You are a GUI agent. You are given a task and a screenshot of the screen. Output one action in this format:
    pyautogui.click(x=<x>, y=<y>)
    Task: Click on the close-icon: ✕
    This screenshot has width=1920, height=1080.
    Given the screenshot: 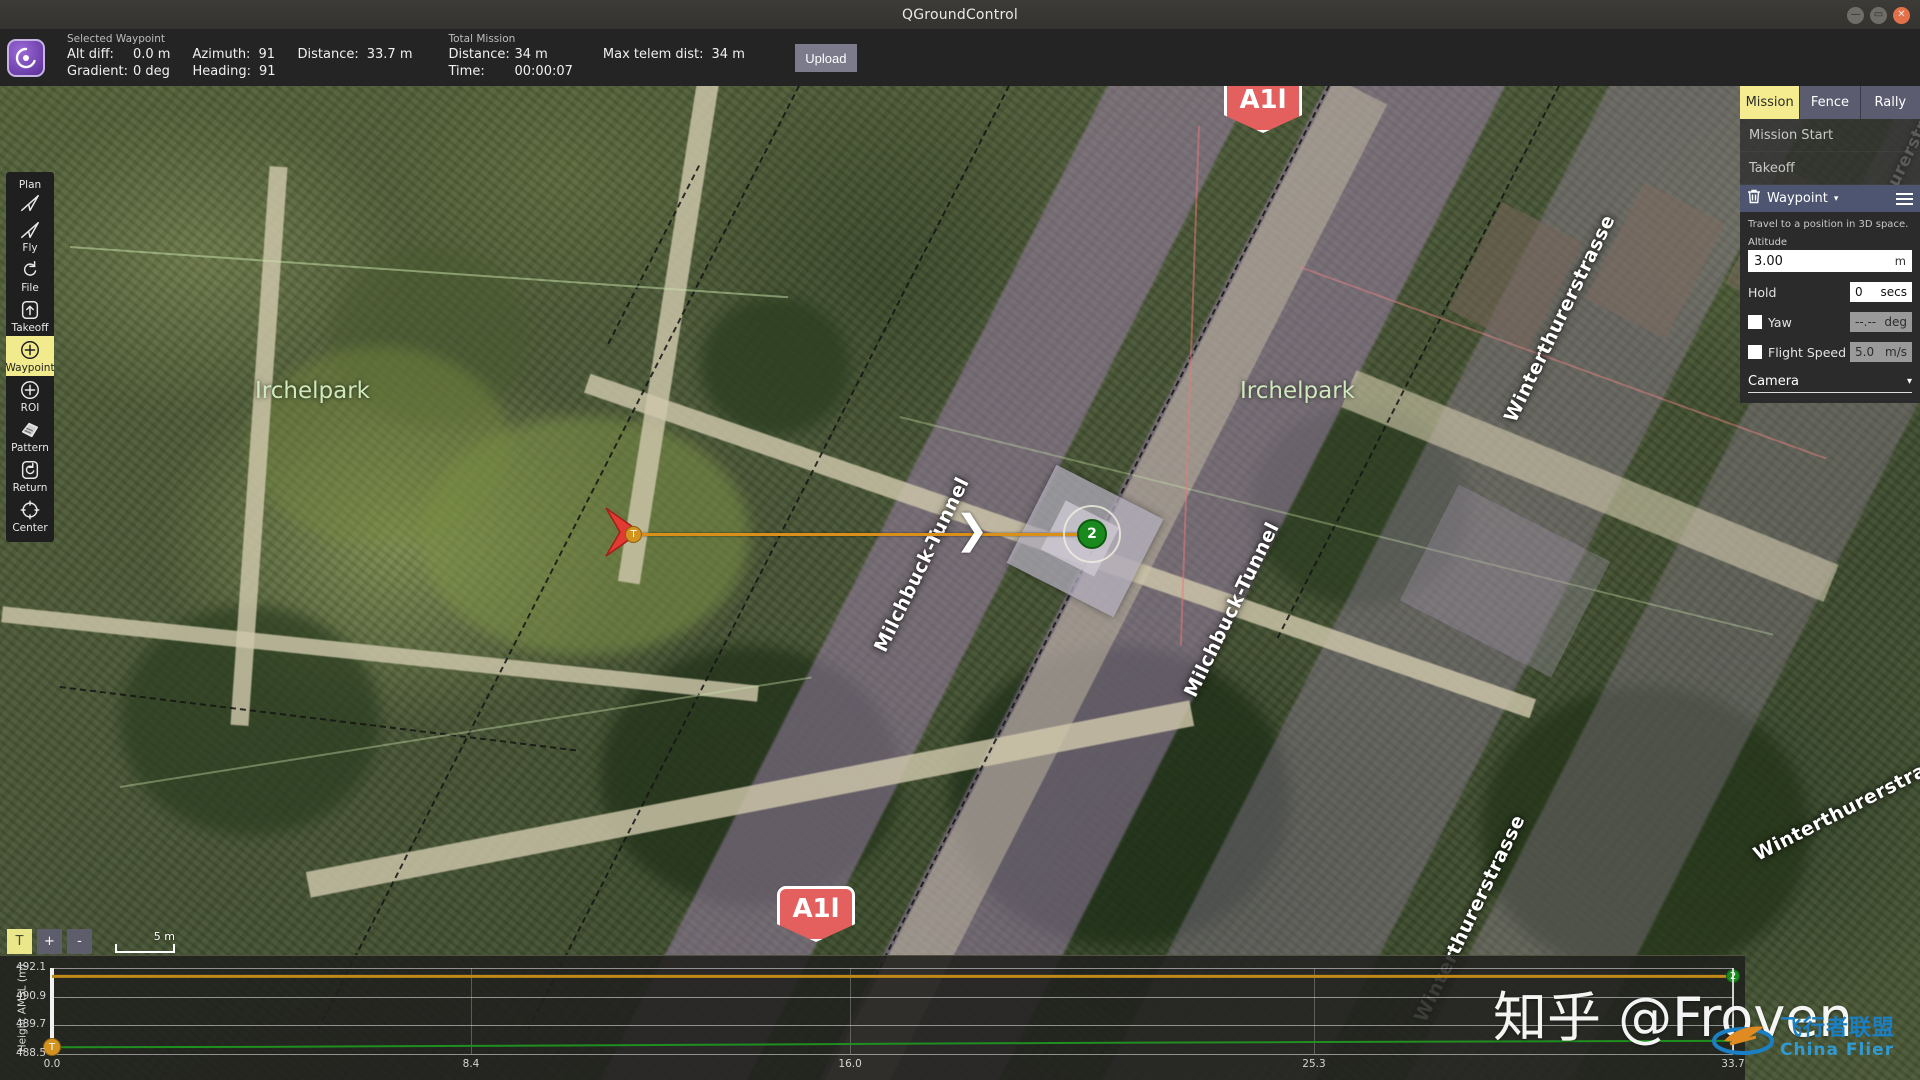 What is the action you would take?
    pyautogui.click(x=1901, y=15)
    